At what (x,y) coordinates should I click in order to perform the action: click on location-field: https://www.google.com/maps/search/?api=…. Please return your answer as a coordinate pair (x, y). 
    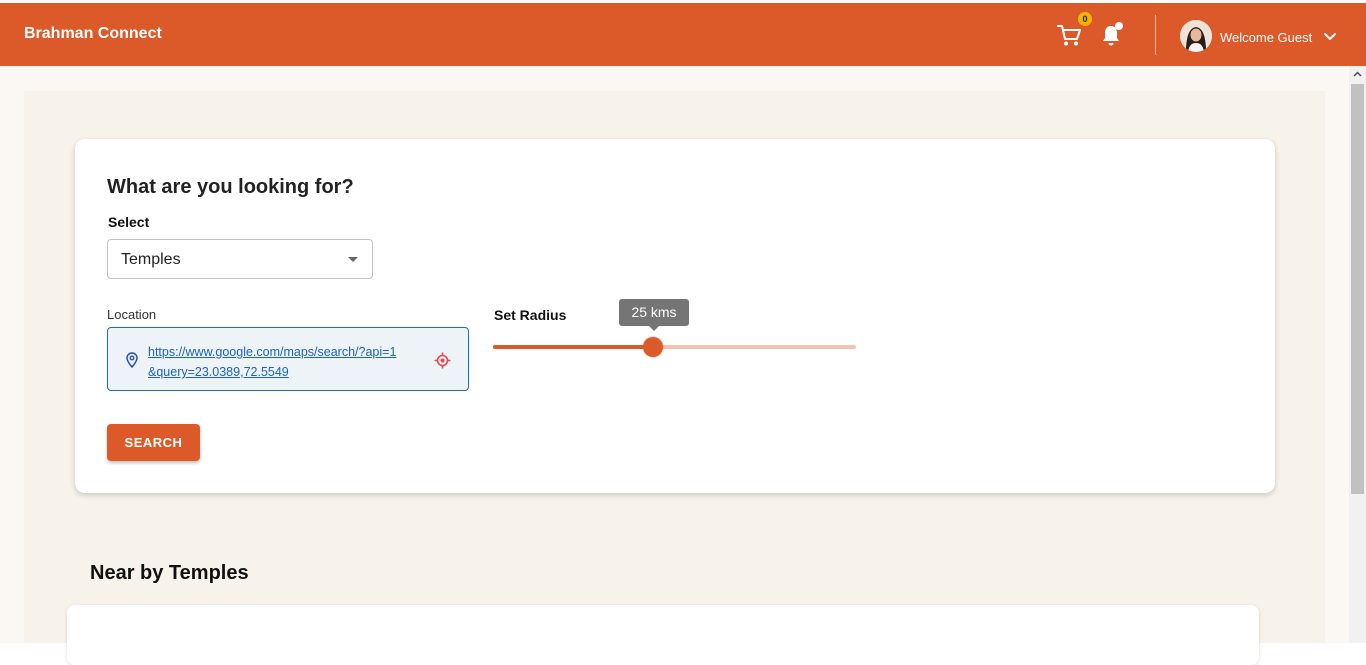
    Looking at the image, I should click on (288, 359).